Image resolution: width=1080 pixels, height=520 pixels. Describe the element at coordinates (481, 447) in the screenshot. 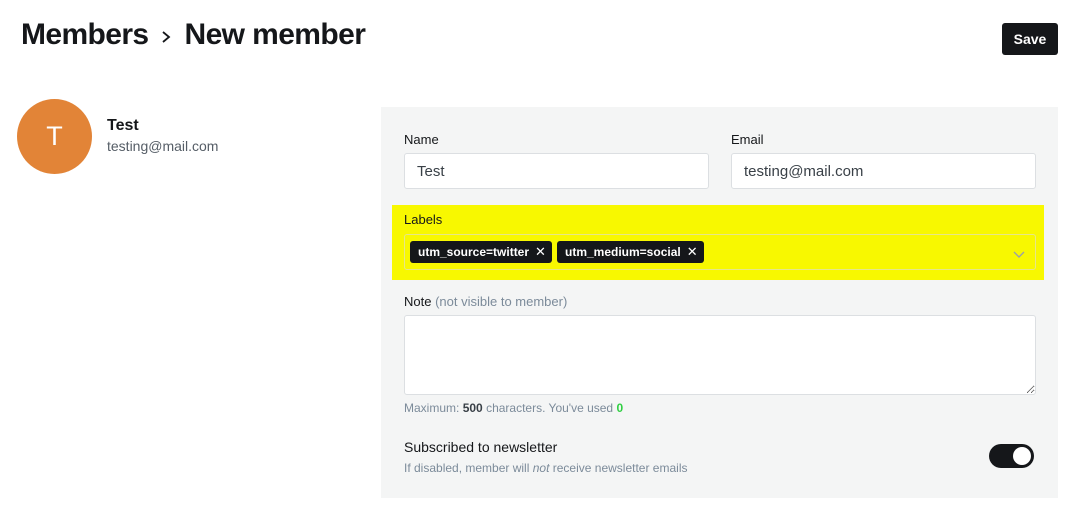

I see `newsletter-title: Subscribed to newsletter` at that location.